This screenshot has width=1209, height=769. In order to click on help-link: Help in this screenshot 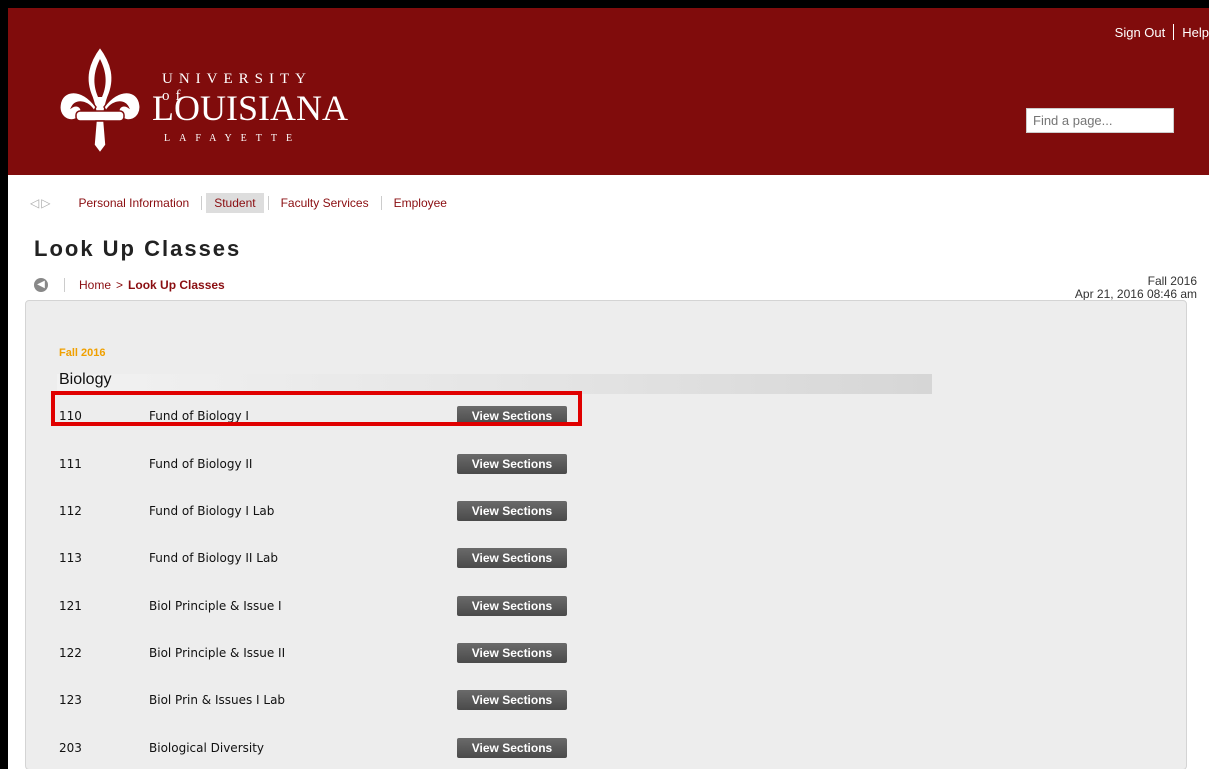, I will do `click(1195, 32)`.